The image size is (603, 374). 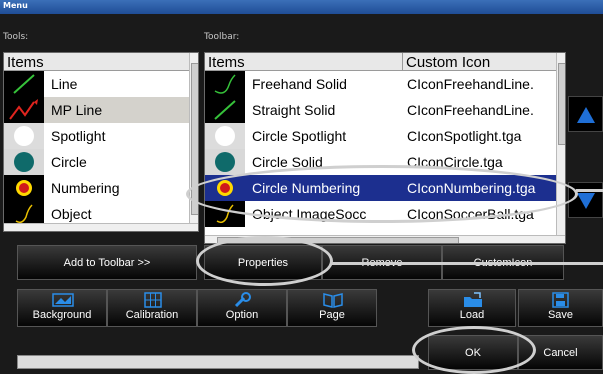 I want to click on mp-line-icon, so click(x=24, y=110).